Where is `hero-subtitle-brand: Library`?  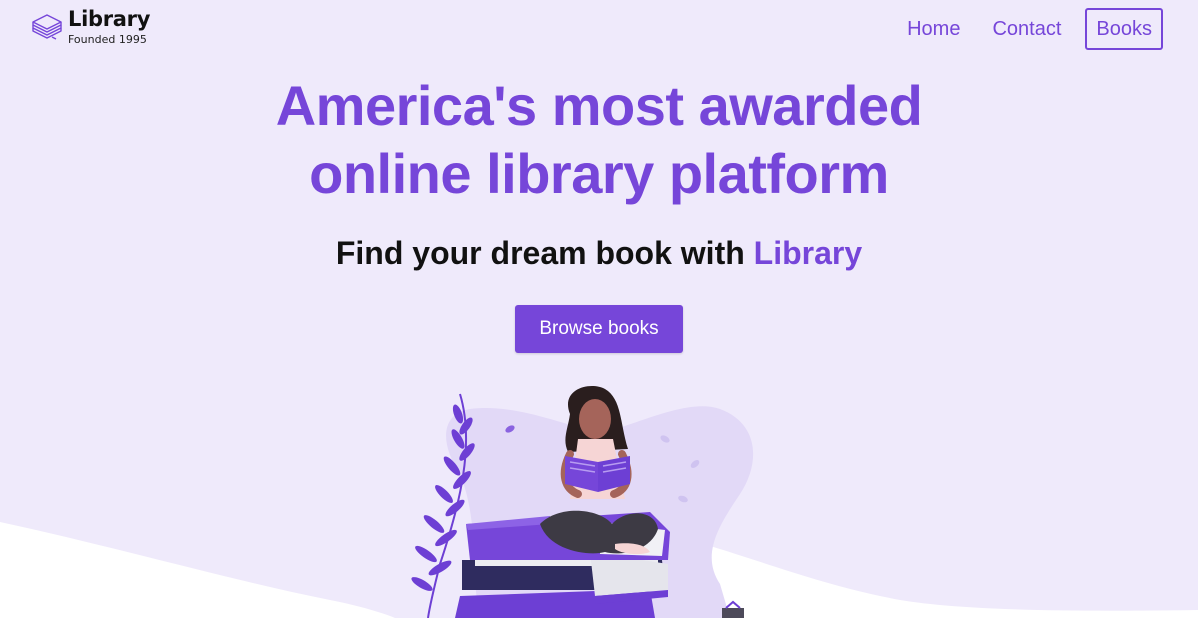
hero-subtitle-brand: Library is located at coordinates (808, 253).